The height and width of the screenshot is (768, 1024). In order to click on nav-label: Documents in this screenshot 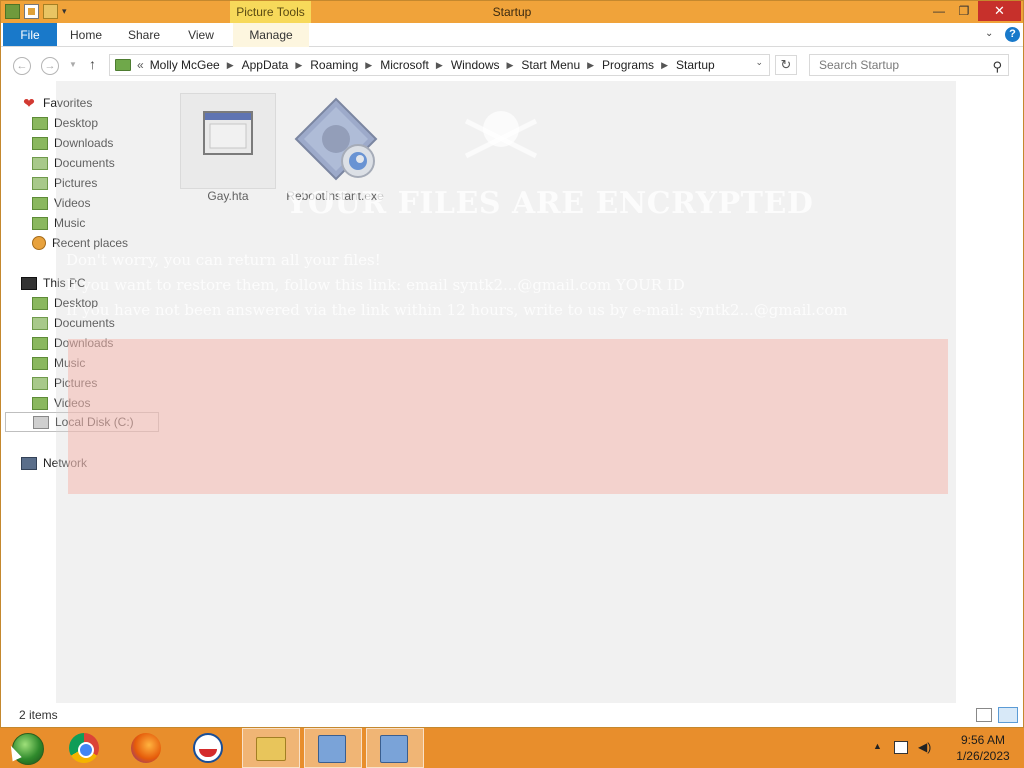, I will do `click(84, 163)`.